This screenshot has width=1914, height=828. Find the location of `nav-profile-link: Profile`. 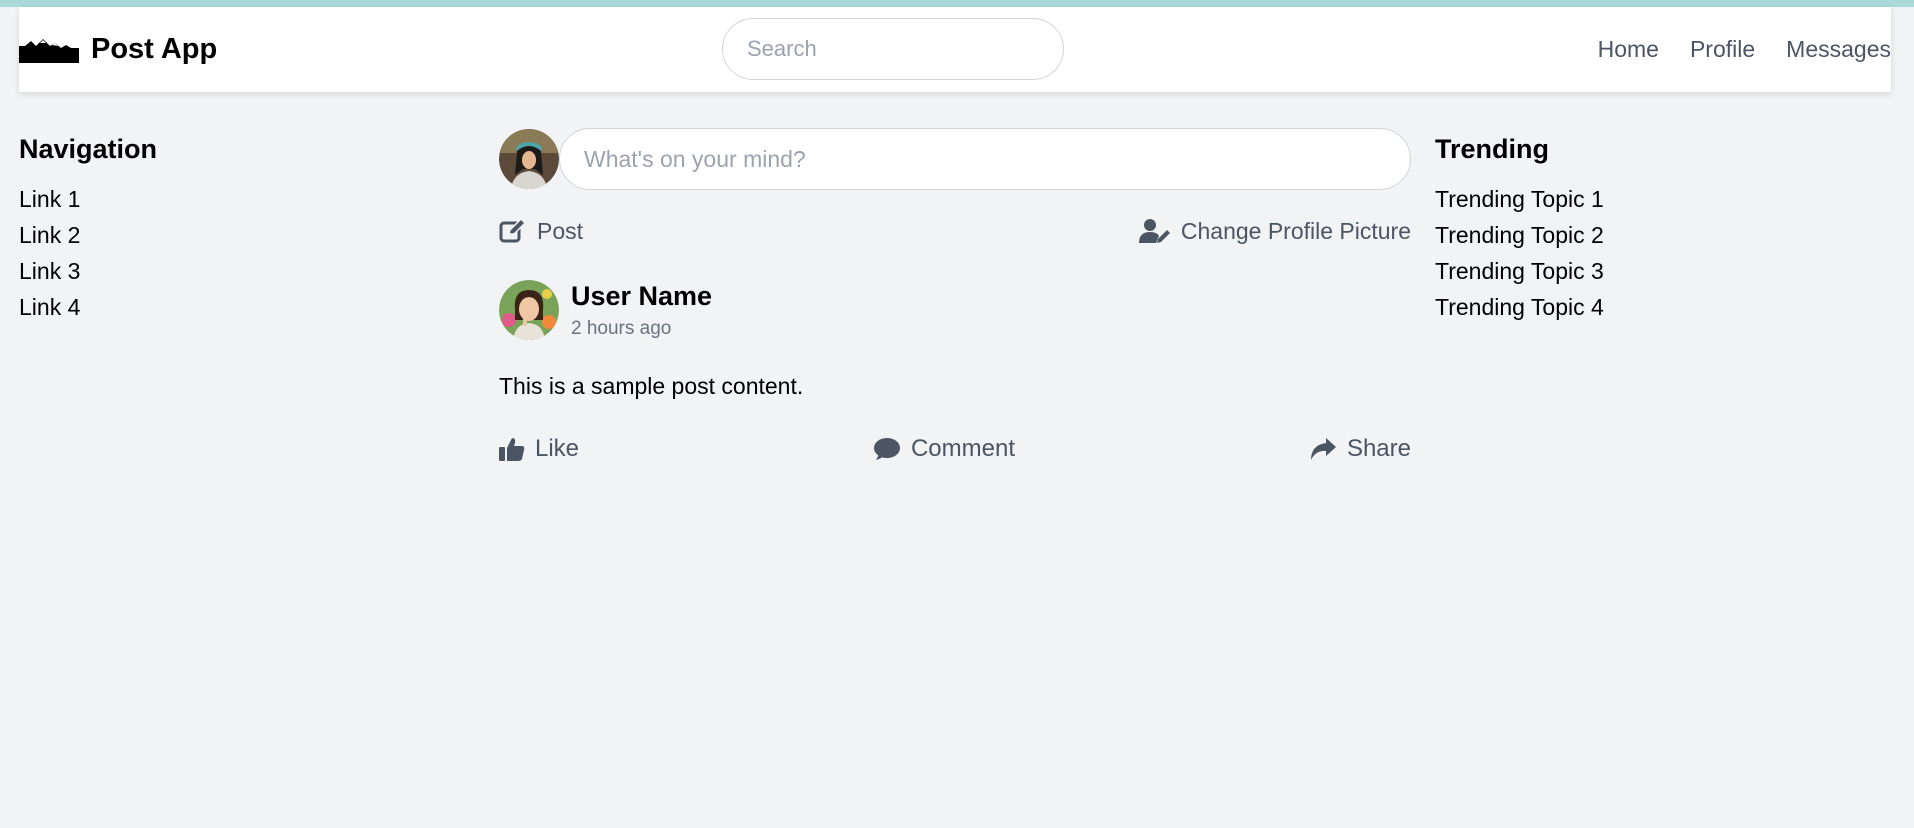

nav-profile-link: Profile is located at coordinates (1722, 49).